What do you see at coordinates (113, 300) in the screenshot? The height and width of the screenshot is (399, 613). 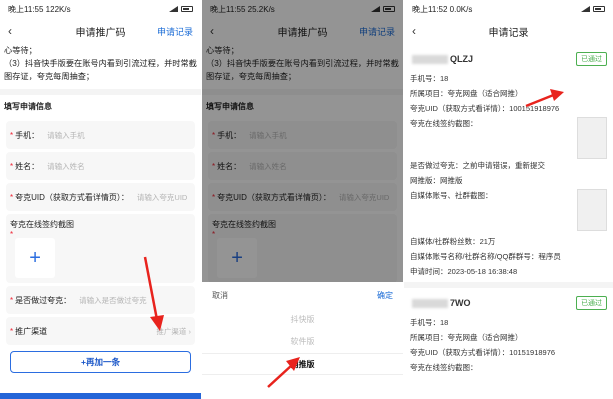 I see `quark-input: 请输入是否做过夸克` at bounding box center [113, 300].